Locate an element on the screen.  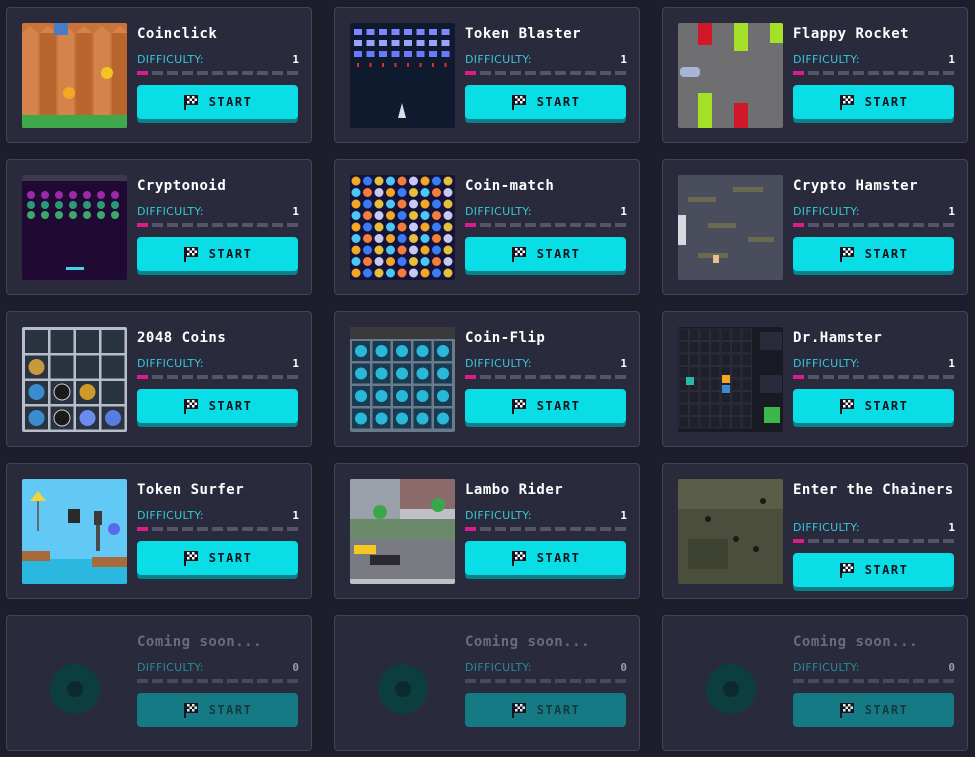
city-street-image is located at coordinates (402, 531).